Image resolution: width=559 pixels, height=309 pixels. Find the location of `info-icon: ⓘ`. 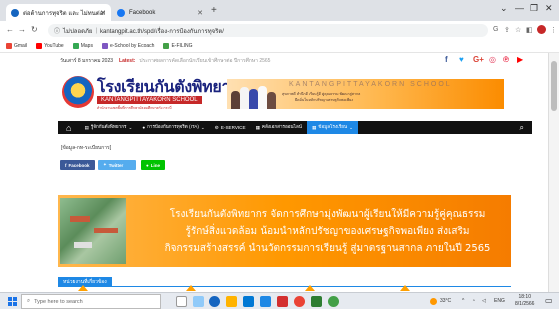

info-icon: ⓘ is located at coordinates (57, 30).